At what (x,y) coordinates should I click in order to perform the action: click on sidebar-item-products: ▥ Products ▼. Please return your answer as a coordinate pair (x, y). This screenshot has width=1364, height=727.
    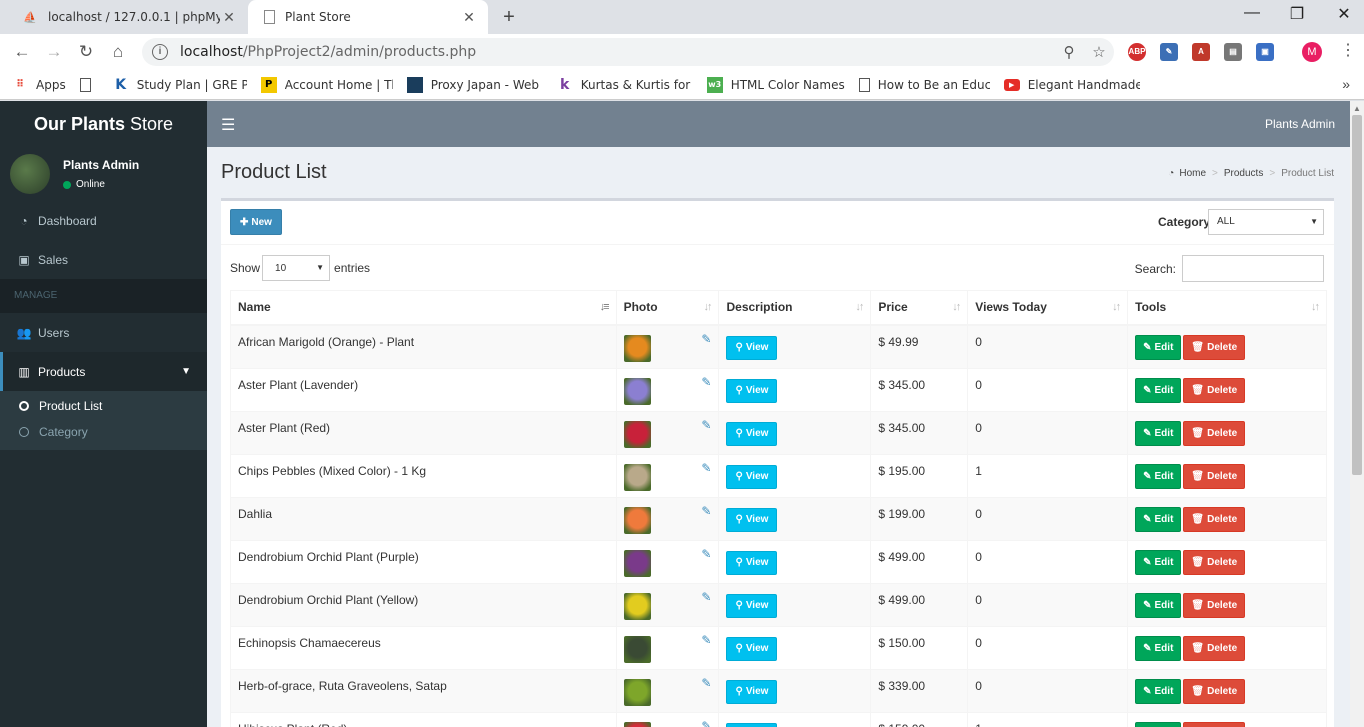
    Looking at the image, I should click on (103, 371).